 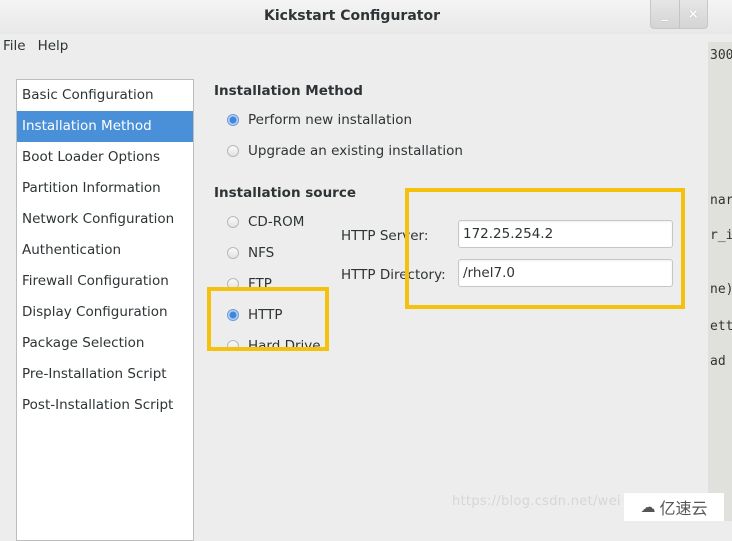 What do you see at coordinates (393, 275) in the screenshot?
I see `http-directory-label: HTTP Directory:` at bounding box center [393, 275].